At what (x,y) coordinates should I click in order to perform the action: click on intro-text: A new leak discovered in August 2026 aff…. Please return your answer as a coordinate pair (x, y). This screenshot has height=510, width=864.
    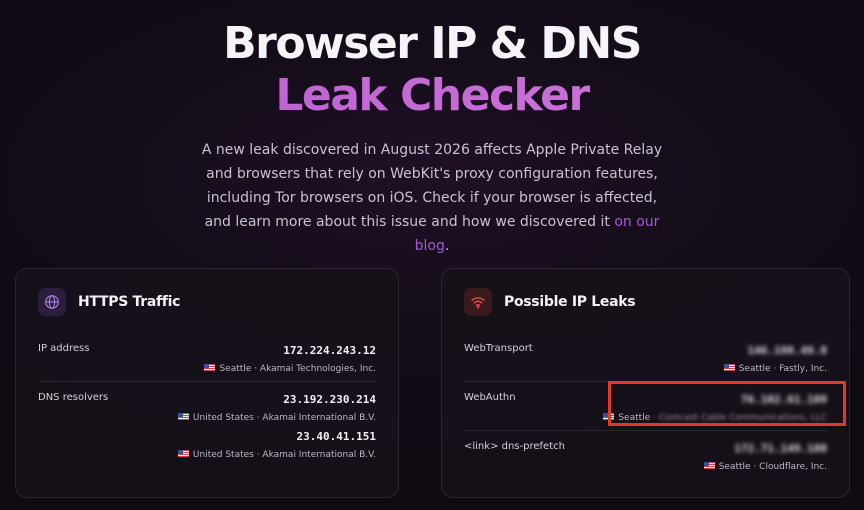
    Looking at the image, I should click on (432, 186).